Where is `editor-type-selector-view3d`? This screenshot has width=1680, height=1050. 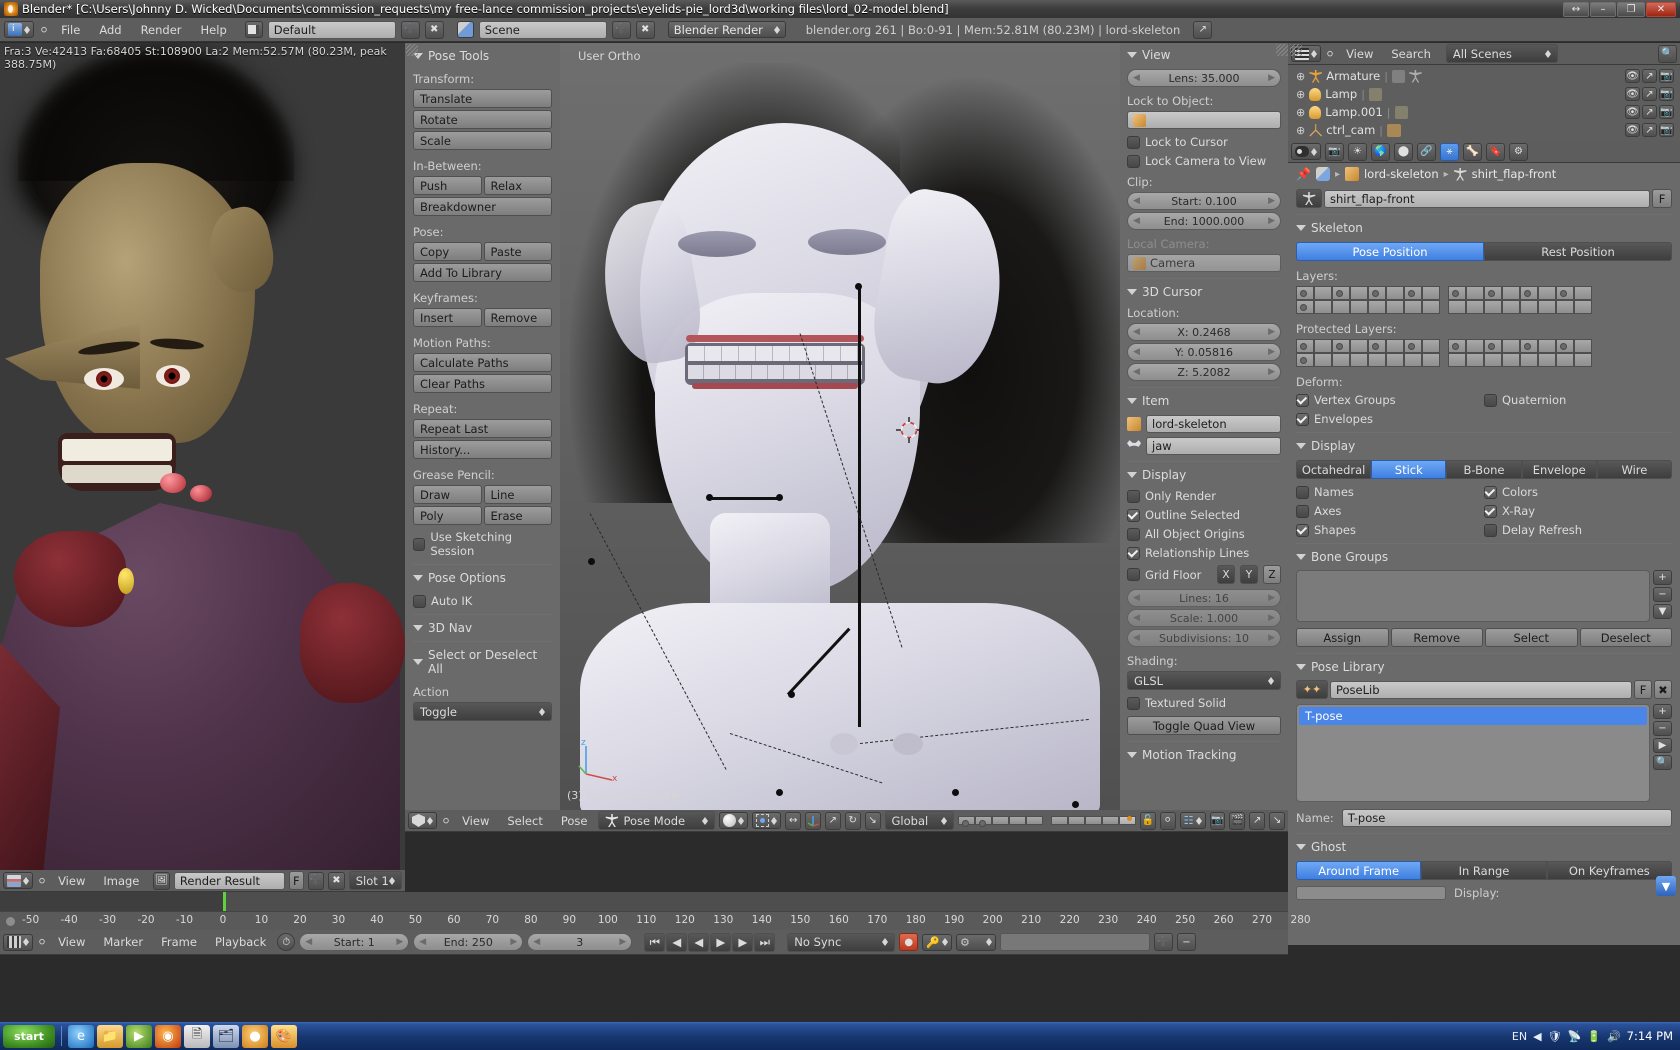 editor-type-selector-view3d is located at coordinates (422, 820).